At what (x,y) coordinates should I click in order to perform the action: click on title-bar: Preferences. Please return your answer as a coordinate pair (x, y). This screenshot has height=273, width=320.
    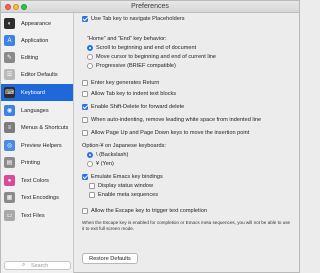
    Looking at the image, I should click on (150, 7).